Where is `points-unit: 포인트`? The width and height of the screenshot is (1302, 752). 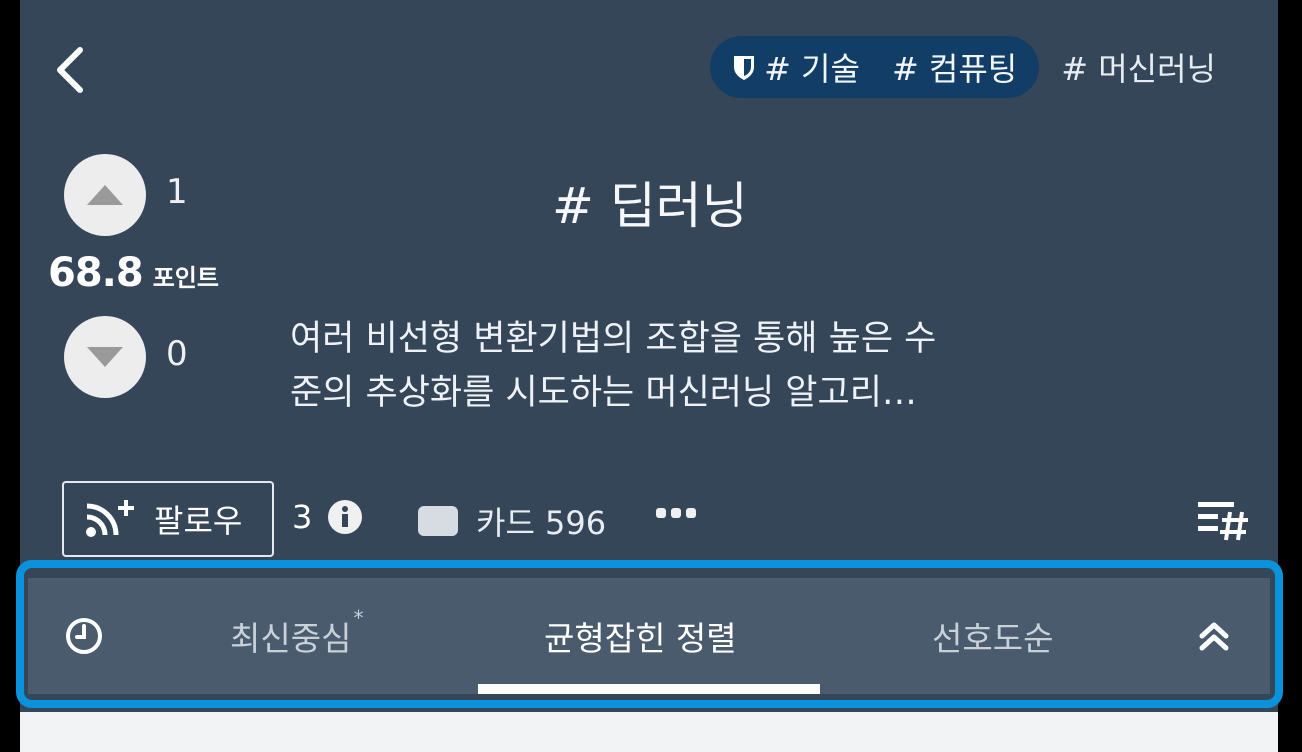 points-unit: 포인트 is located at coordinates (185, 278).